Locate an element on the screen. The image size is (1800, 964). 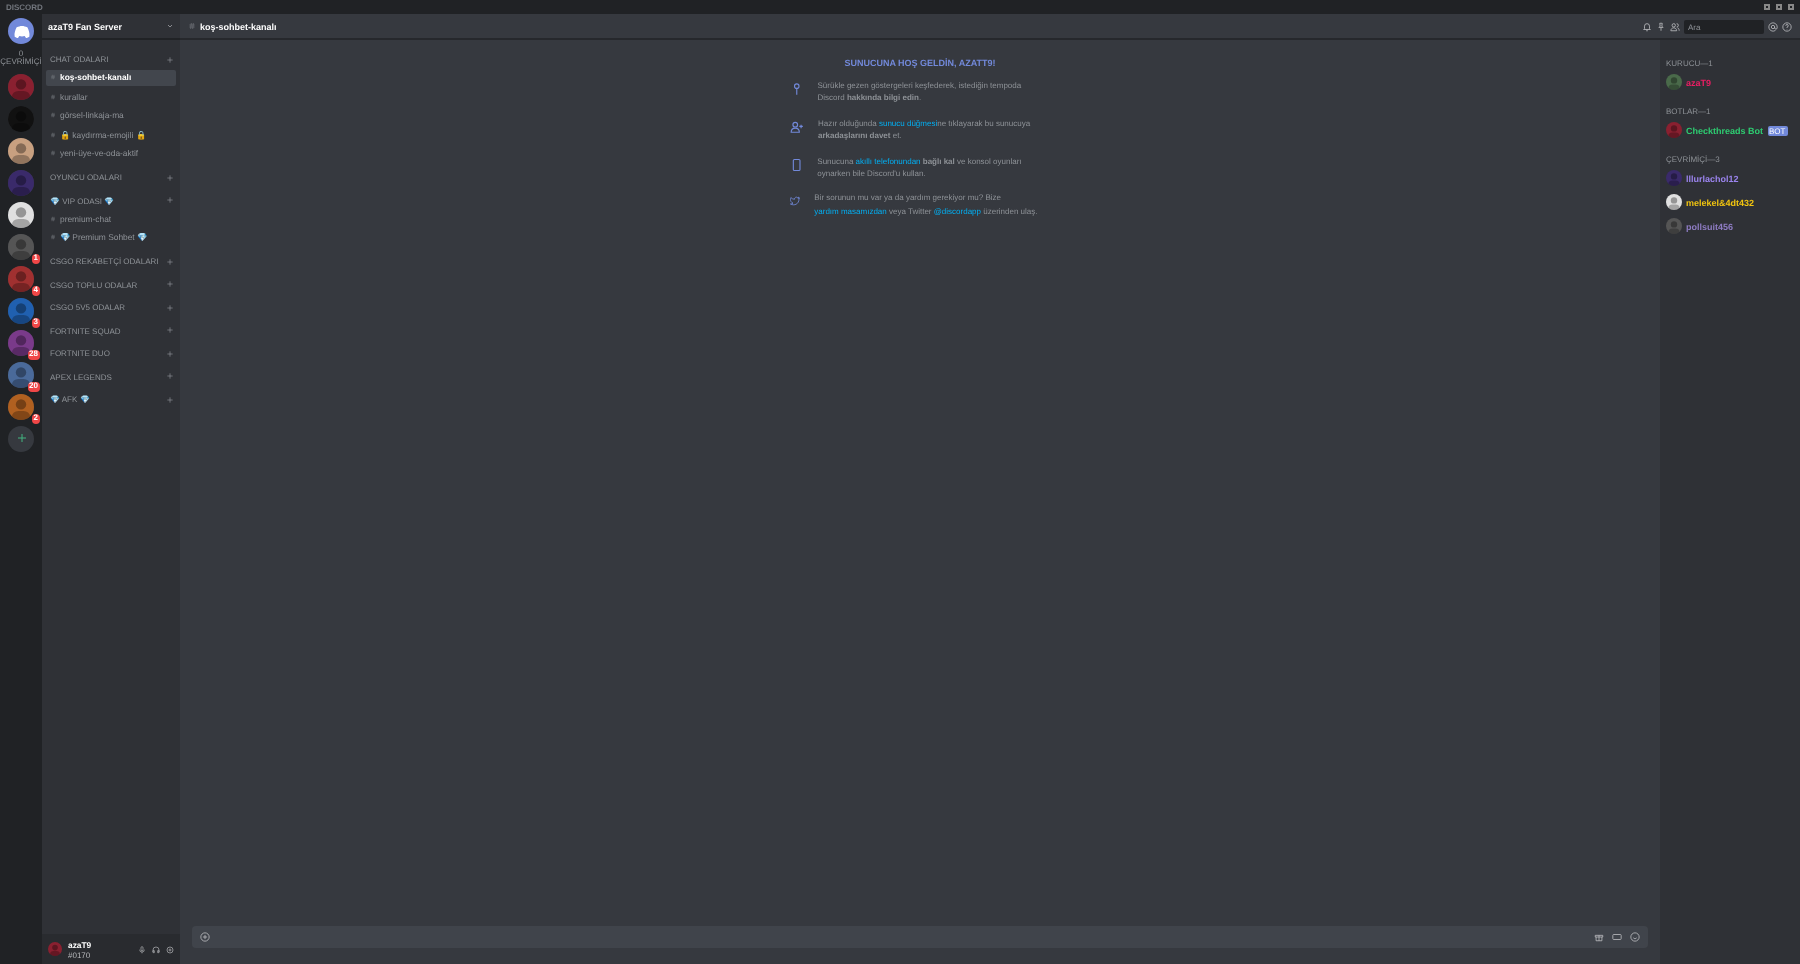
help-icon is located at coordinates (1787, 26).